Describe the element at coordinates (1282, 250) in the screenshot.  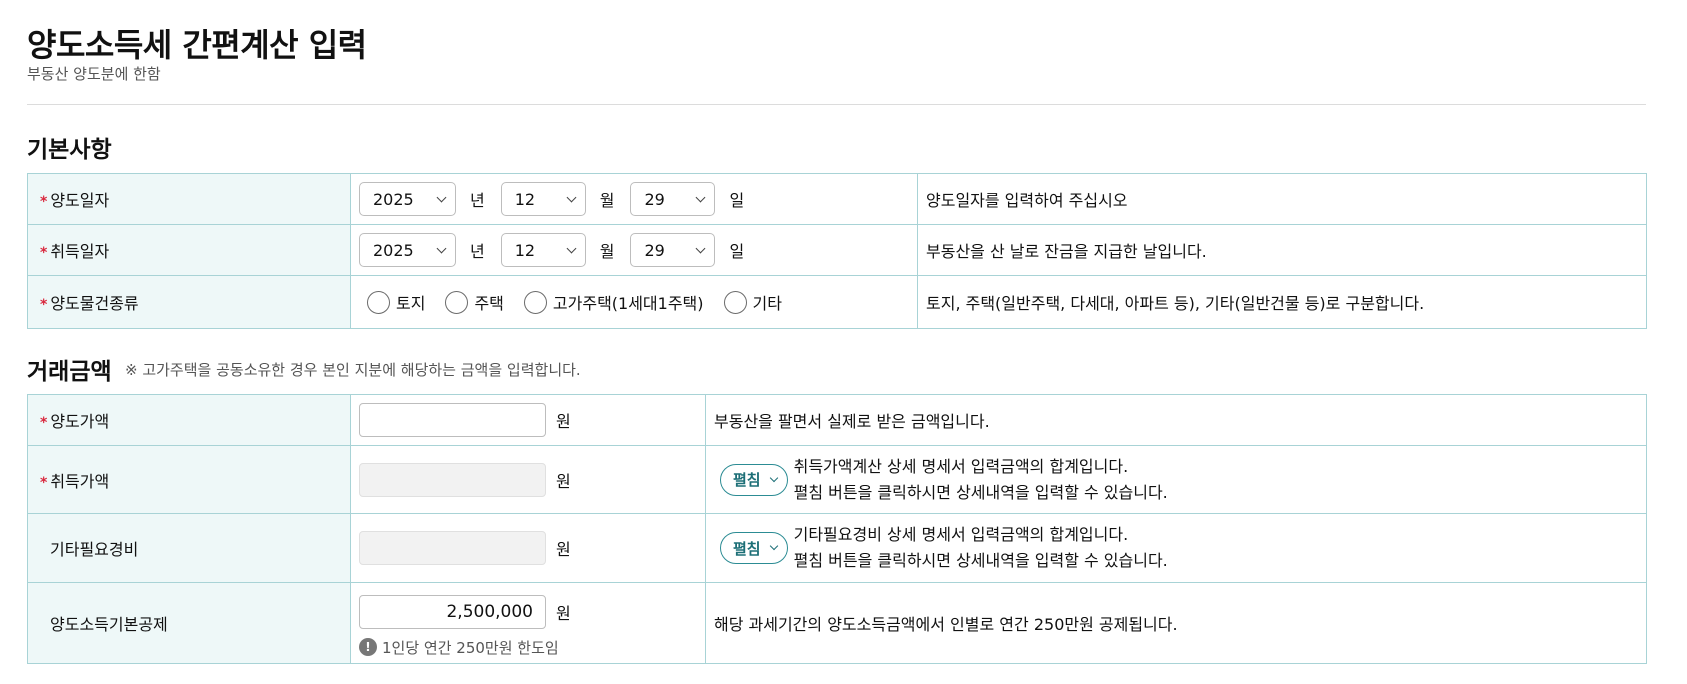
I see `acquisition-date-description: 부동산을 산 날로 잔금을 지급한 날입니다.` at that location.